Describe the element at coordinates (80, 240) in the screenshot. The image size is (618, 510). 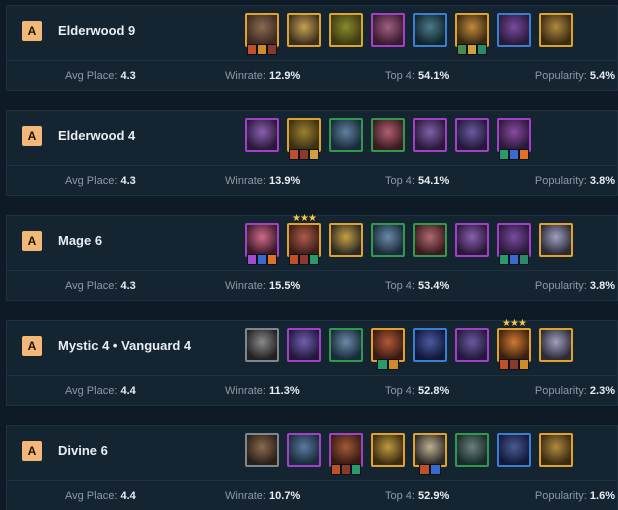
I see `comp-name: Mage 6` at that location.